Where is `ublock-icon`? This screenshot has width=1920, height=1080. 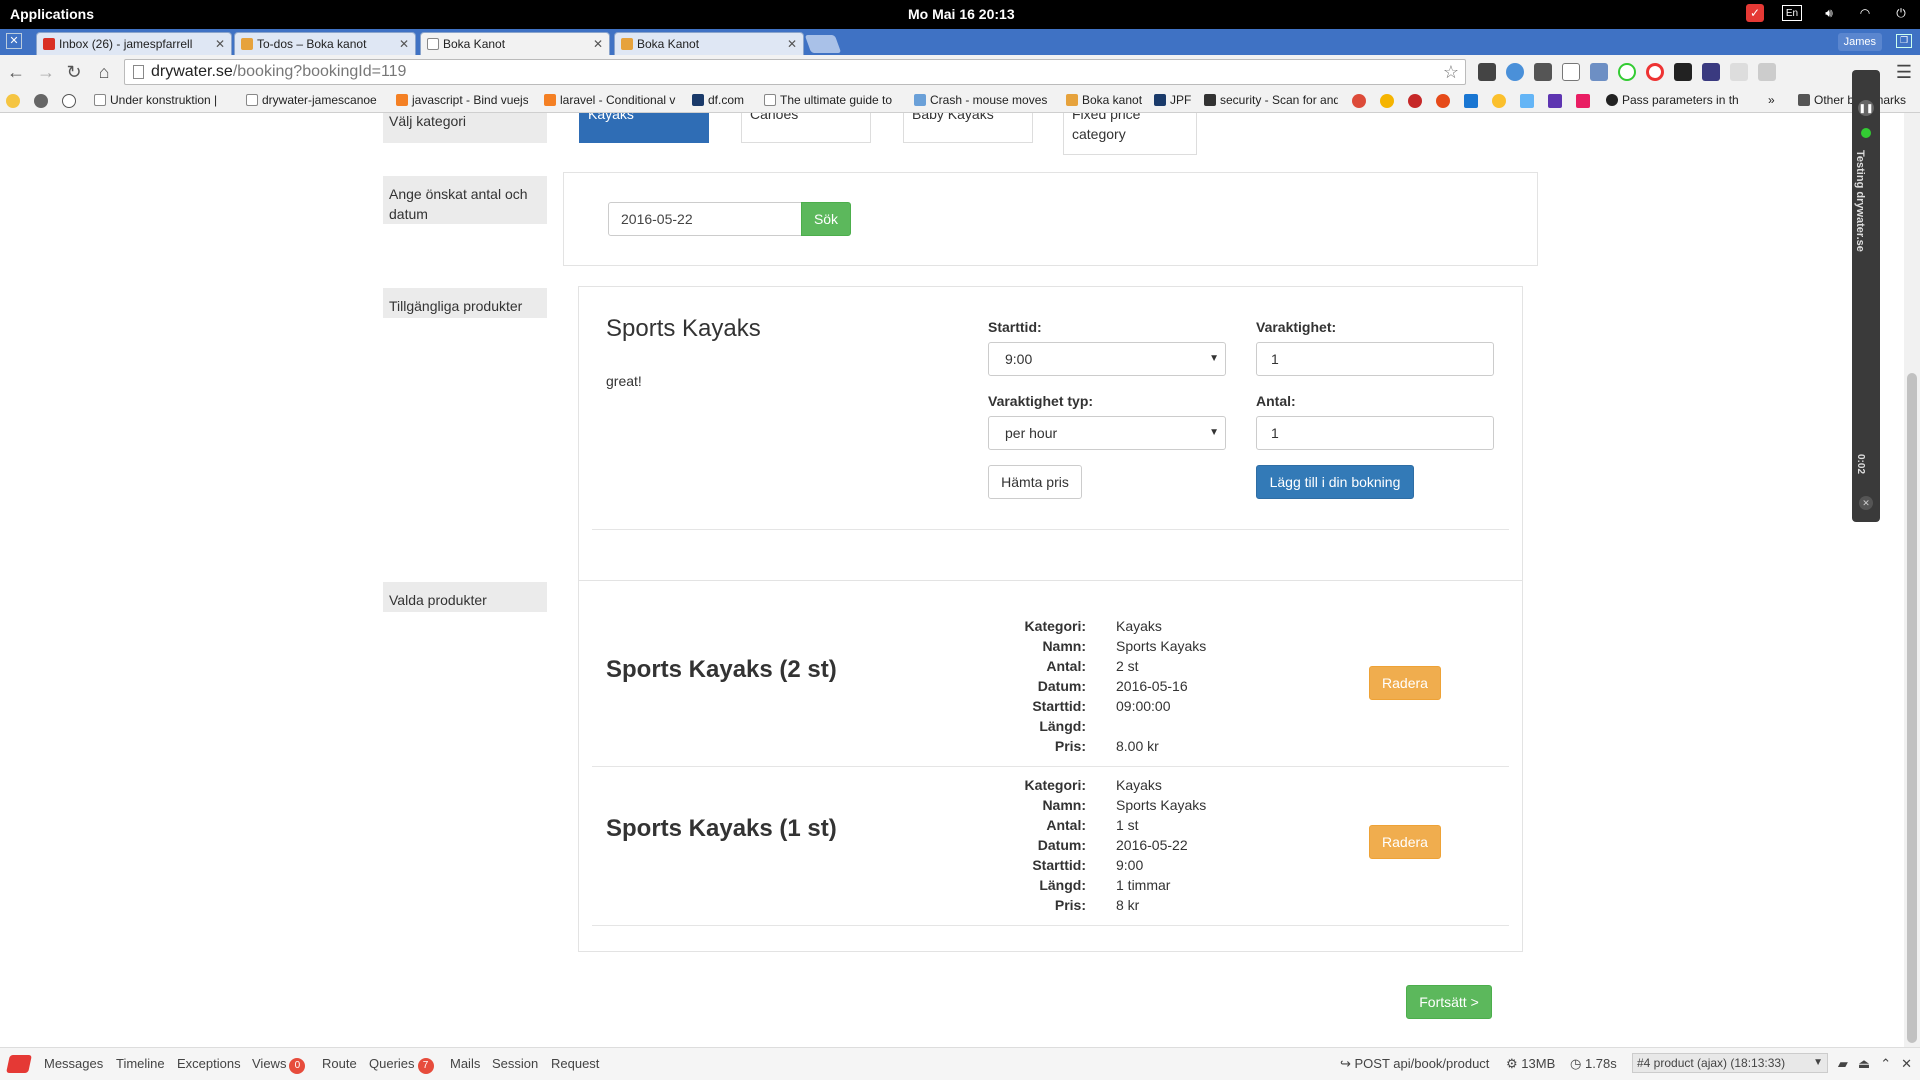
ublock-icon is located at coordinates (1543, 72).